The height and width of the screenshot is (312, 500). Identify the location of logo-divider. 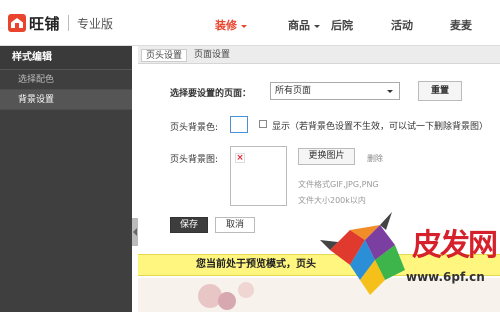
(69, 23).